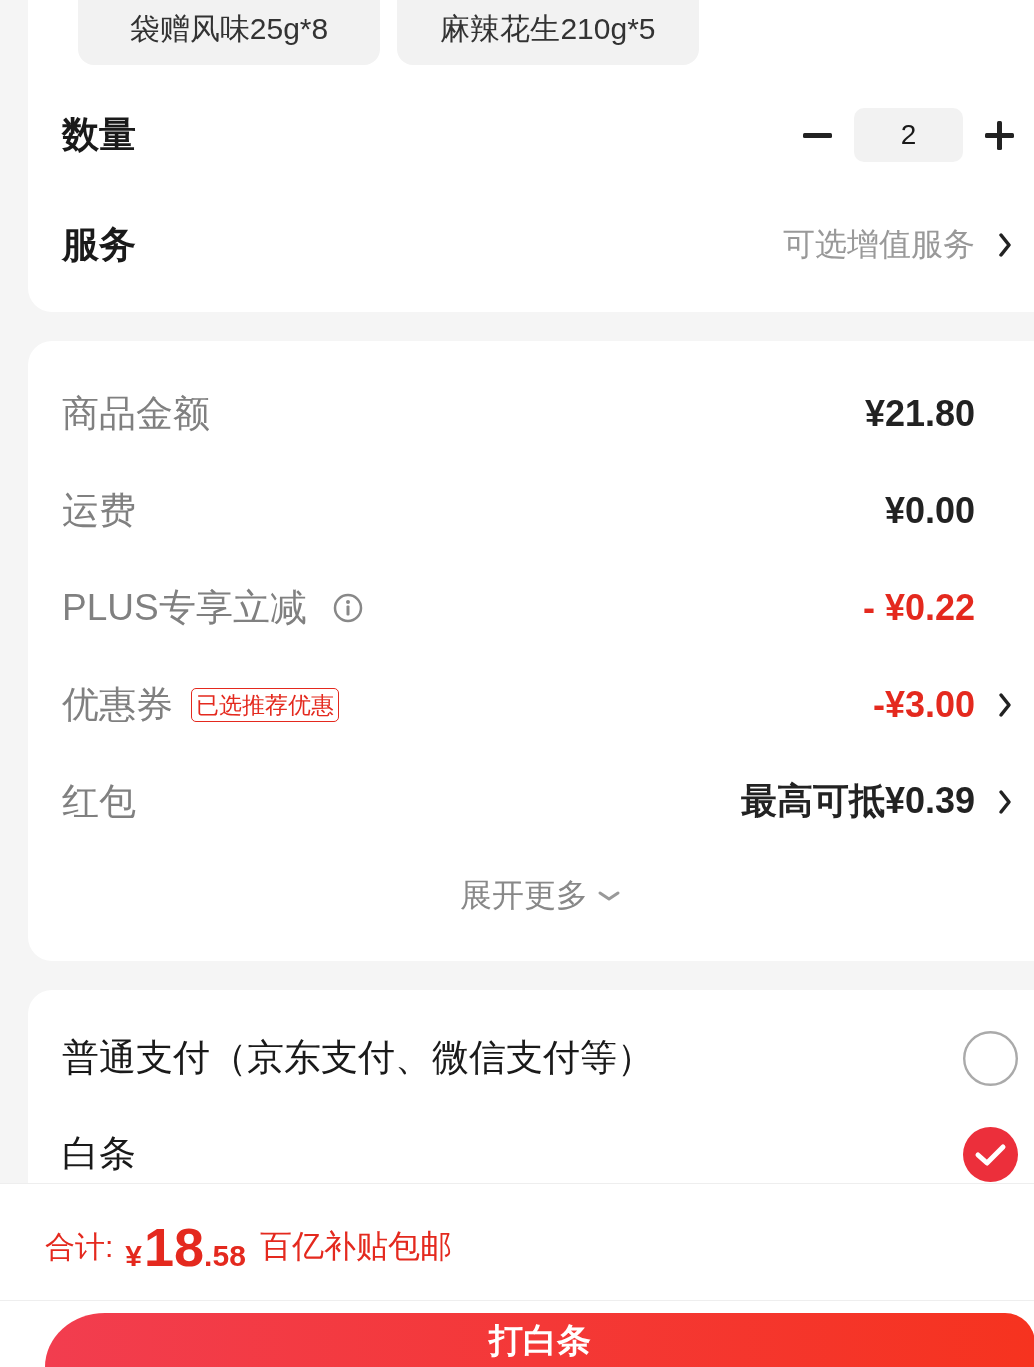 The height and width of the screenshot is (1367, 1034). Describe the element at coordinates (184, 607) in the screenshot. I see `price-label: PLUS专享立减` at that location.